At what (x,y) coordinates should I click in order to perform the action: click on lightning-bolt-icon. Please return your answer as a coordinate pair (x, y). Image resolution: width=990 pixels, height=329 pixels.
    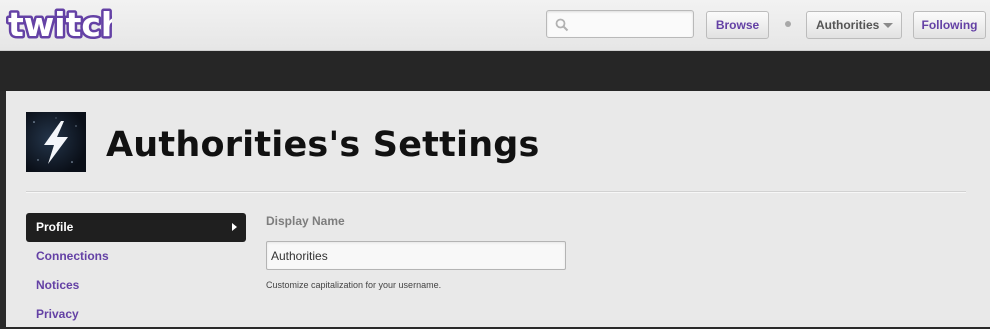
    Looking at the image, I should click on (55, 140).